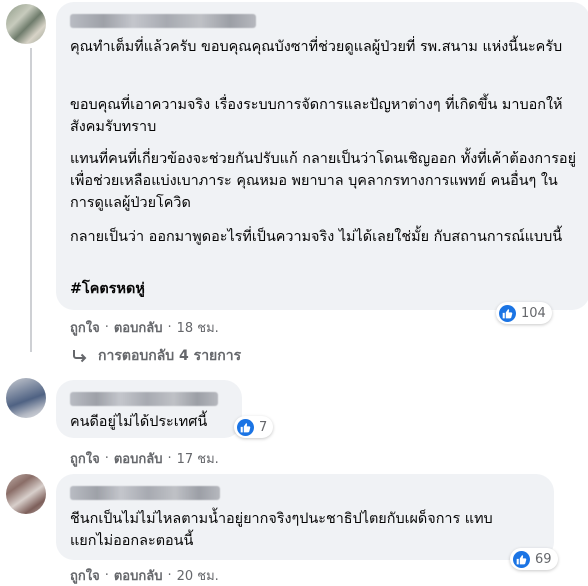 The image size is (588, 586). I want to click on reaction-count: 7, so click(254, 427).